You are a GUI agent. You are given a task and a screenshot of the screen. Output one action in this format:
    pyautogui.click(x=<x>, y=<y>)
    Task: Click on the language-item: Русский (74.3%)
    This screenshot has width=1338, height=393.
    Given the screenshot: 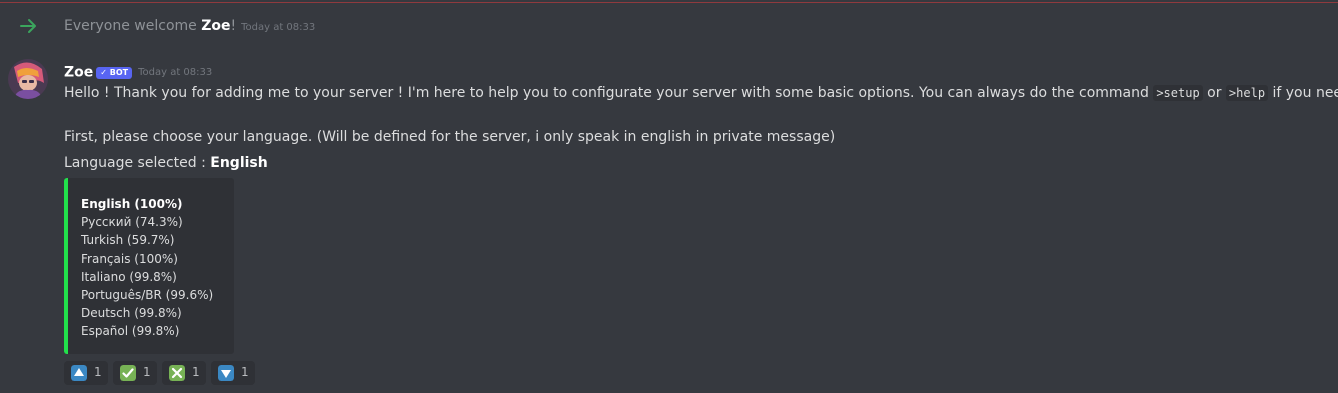 What is the action you would take?
    pyautogui.click(x=132, y=222)
    